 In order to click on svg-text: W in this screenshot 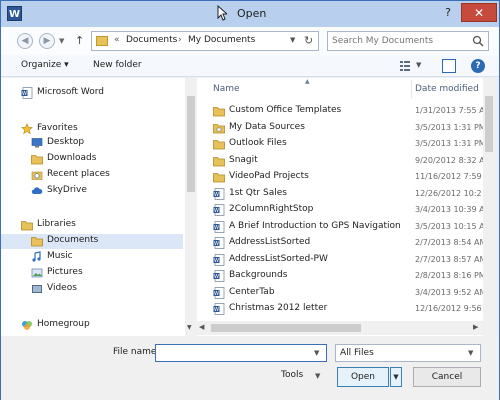, I will do `click(216, 244)`.